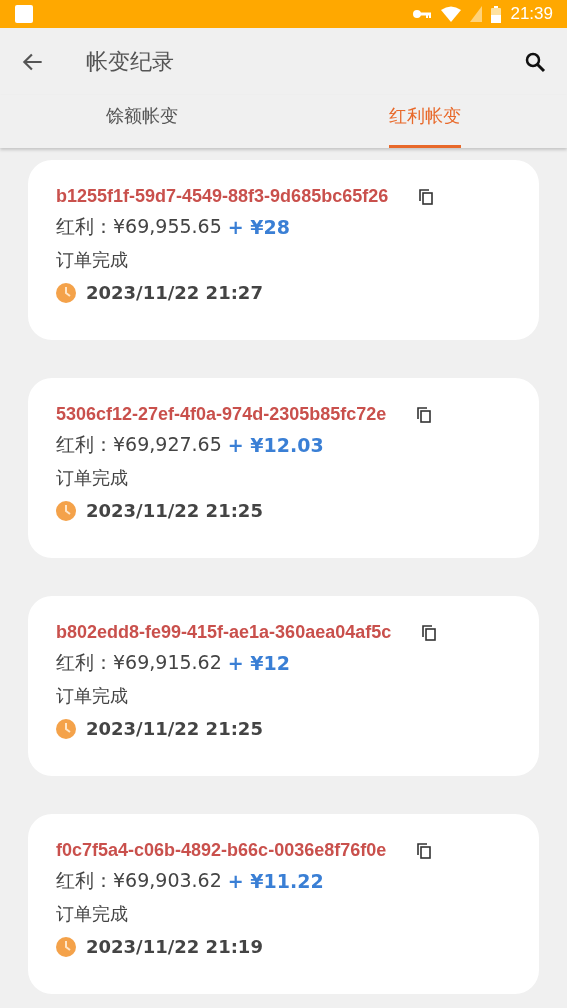 This screenshot has width=567, height=1008. I want to click on order-id: 5306cf12-27ef-4f0a-974d-2305b85fc72e, so click(221, 414).